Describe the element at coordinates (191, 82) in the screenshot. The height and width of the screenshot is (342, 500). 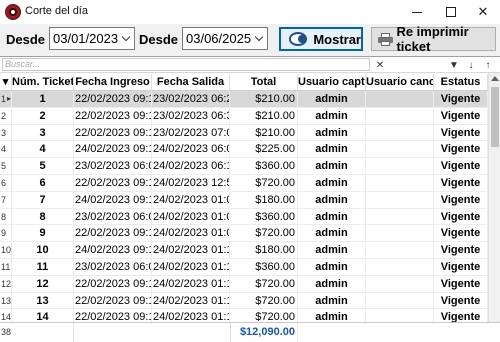
I see `column-header: Fecha Salida` at that location.